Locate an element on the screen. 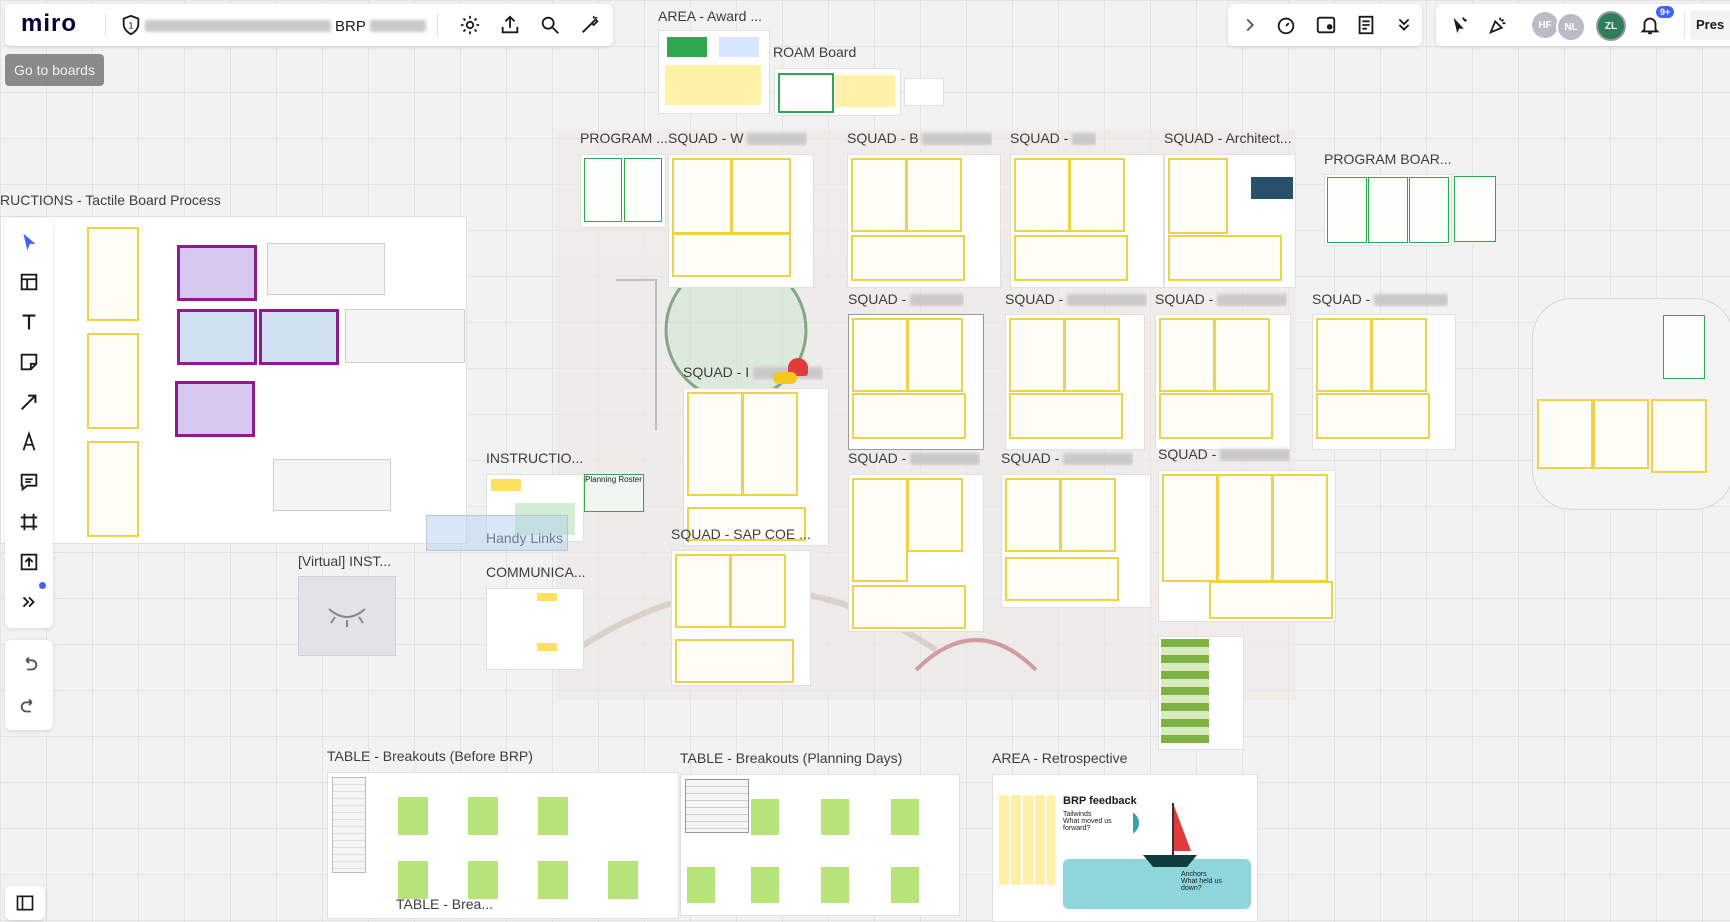 The height and width of the screenshot is (922, 1730). frame-title-table-planning: TABLE - Breakouts (Planning Days) is located at coordinates (791, 758).